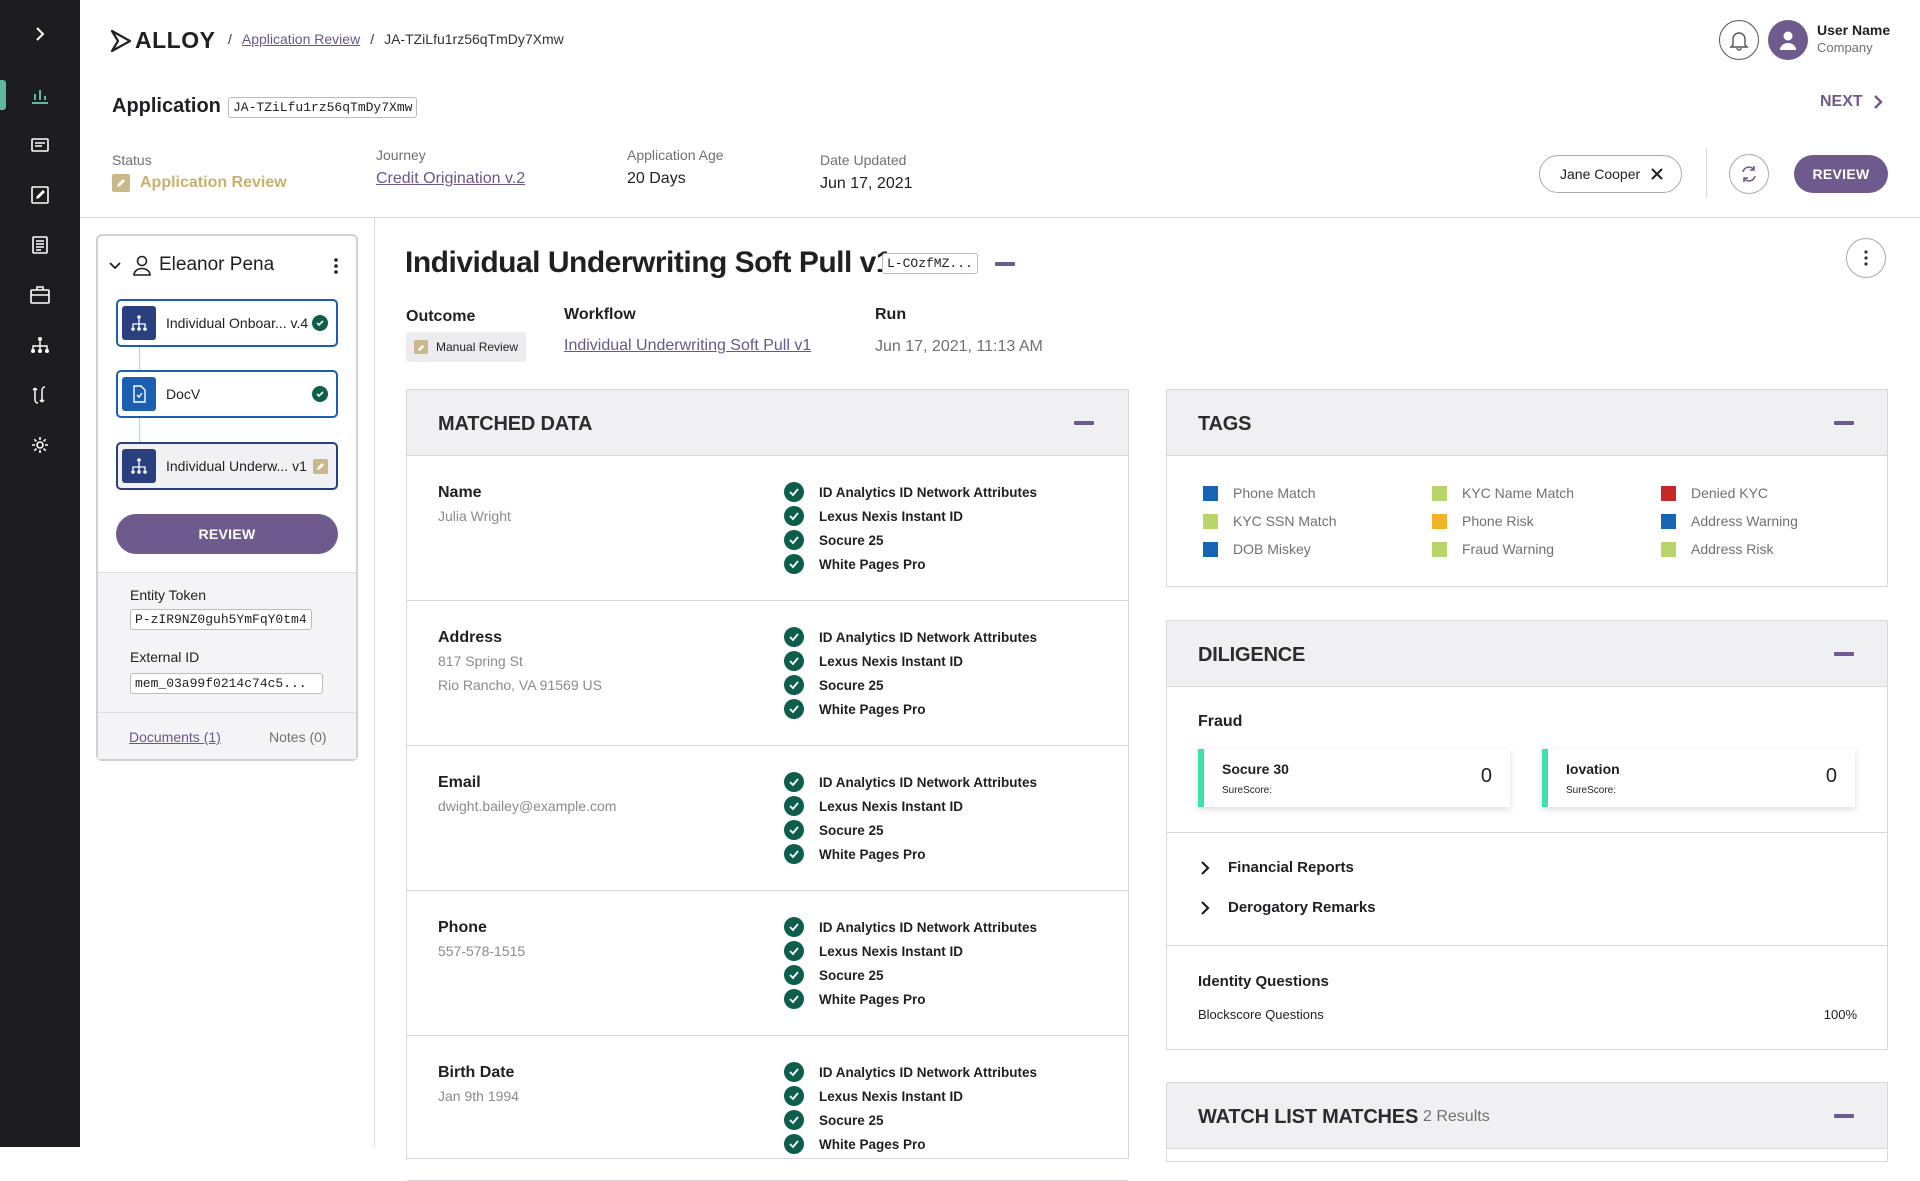 The image size is (1920, 1181). Describe the element at coordinates (1508, 549) in the screenshot. I see `tag-label: Fraud Warning` at that location.